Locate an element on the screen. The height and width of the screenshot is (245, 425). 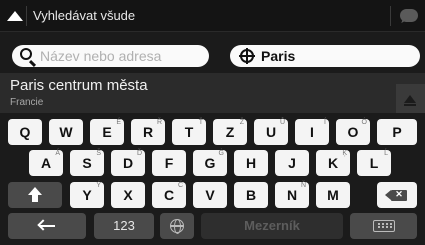
back-key is located at coordinates (47, 226).